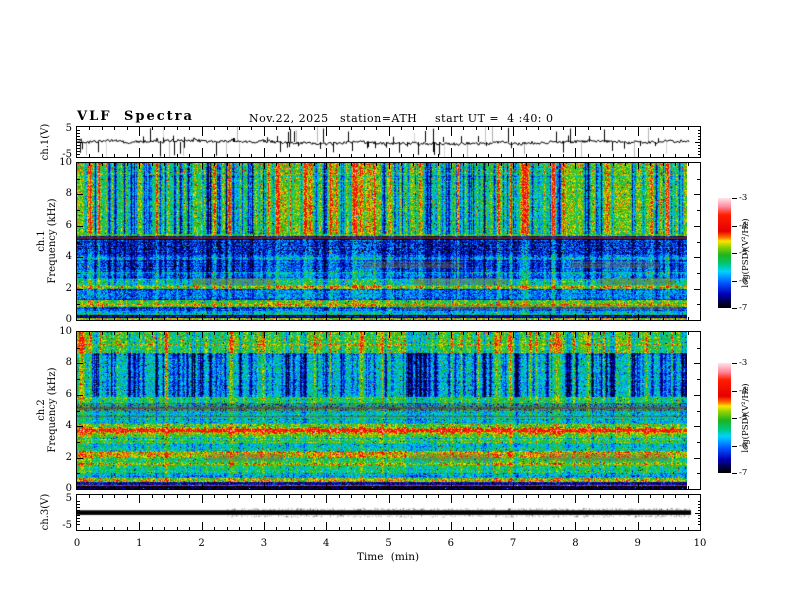  I want to click on ch1-freq-axis-title-text: ch.1 Frequency (kHz), so click(47, 240).